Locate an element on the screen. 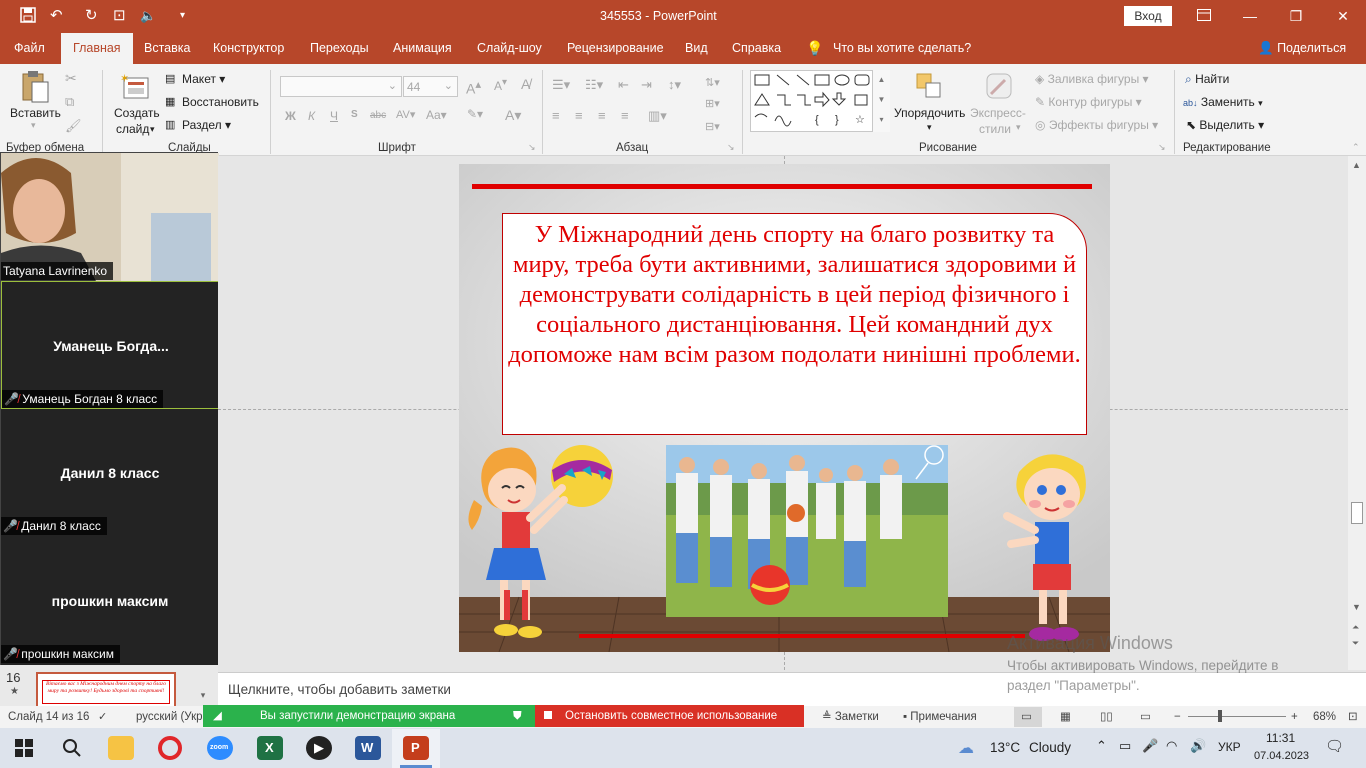  notes-toggle-button: ≜ Заметки is located at coordinates (850, 717).